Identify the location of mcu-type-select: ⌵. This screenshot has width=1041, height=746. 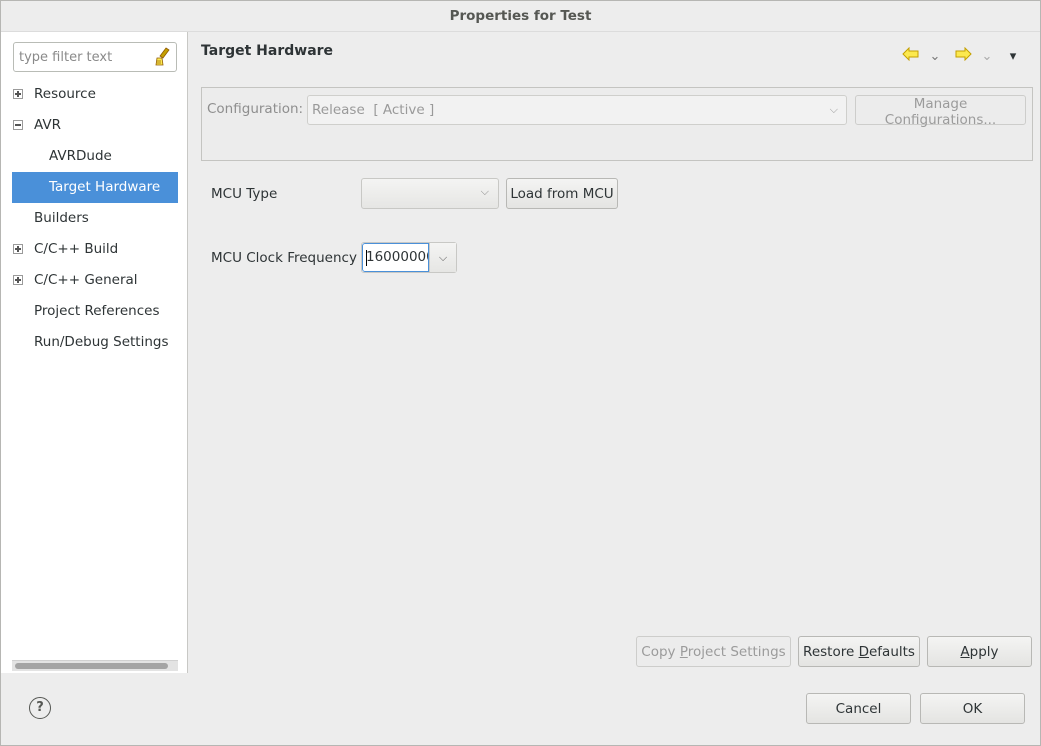
(430, 193).